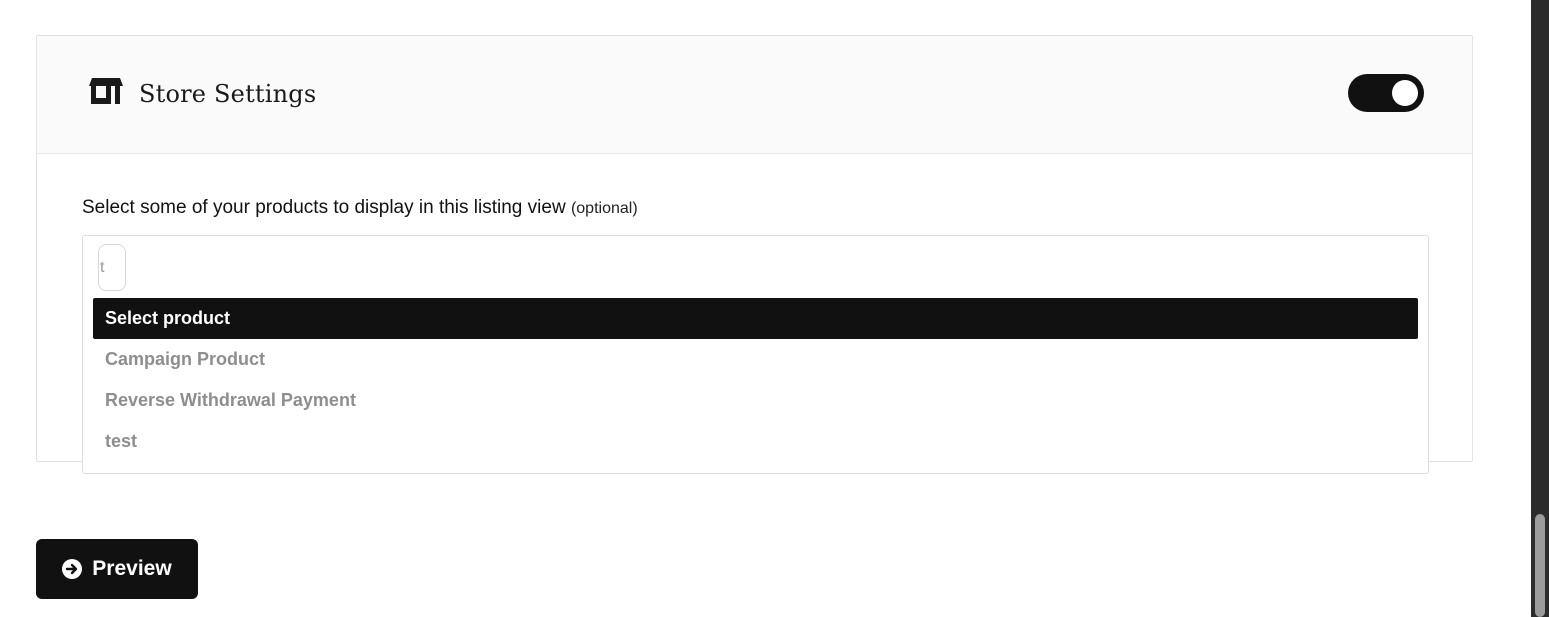  I want to click on card-title: Store Settings, so click(228, 94).